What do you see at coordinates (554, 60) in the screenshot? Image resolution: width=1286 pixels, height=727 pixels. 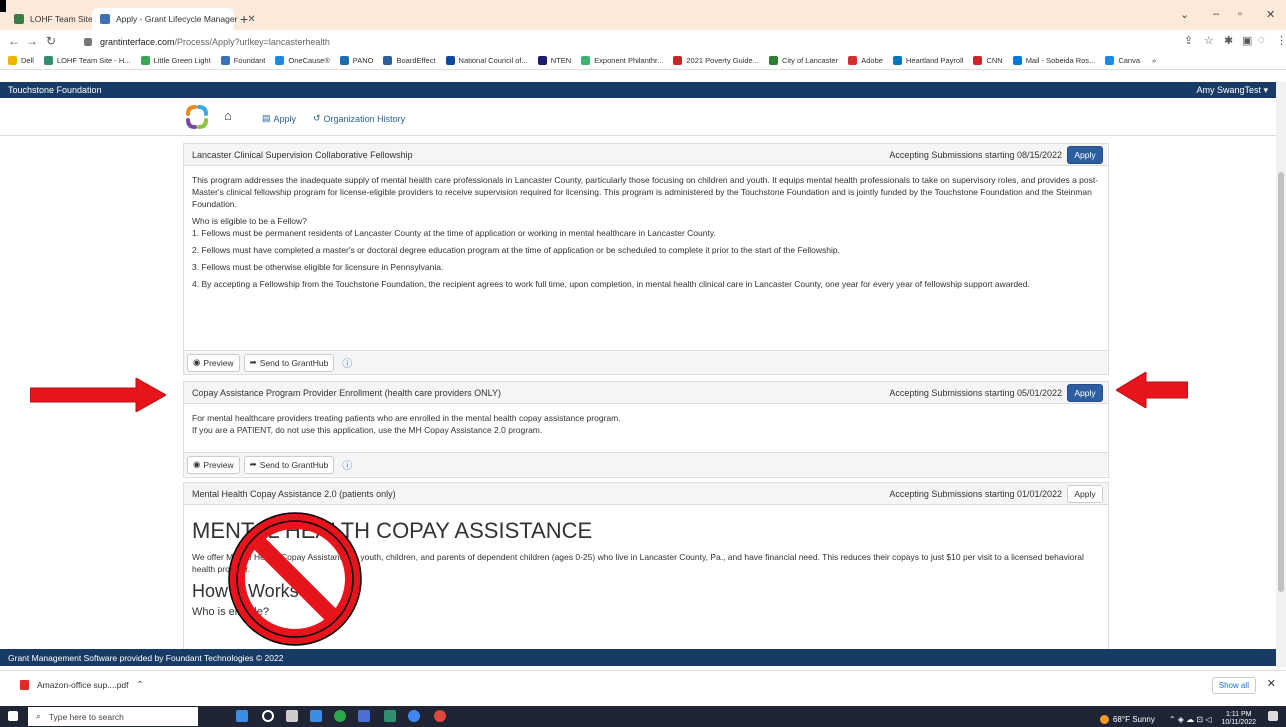 I see `bookmark-item: NTEN` at bounding box center [554, 60].